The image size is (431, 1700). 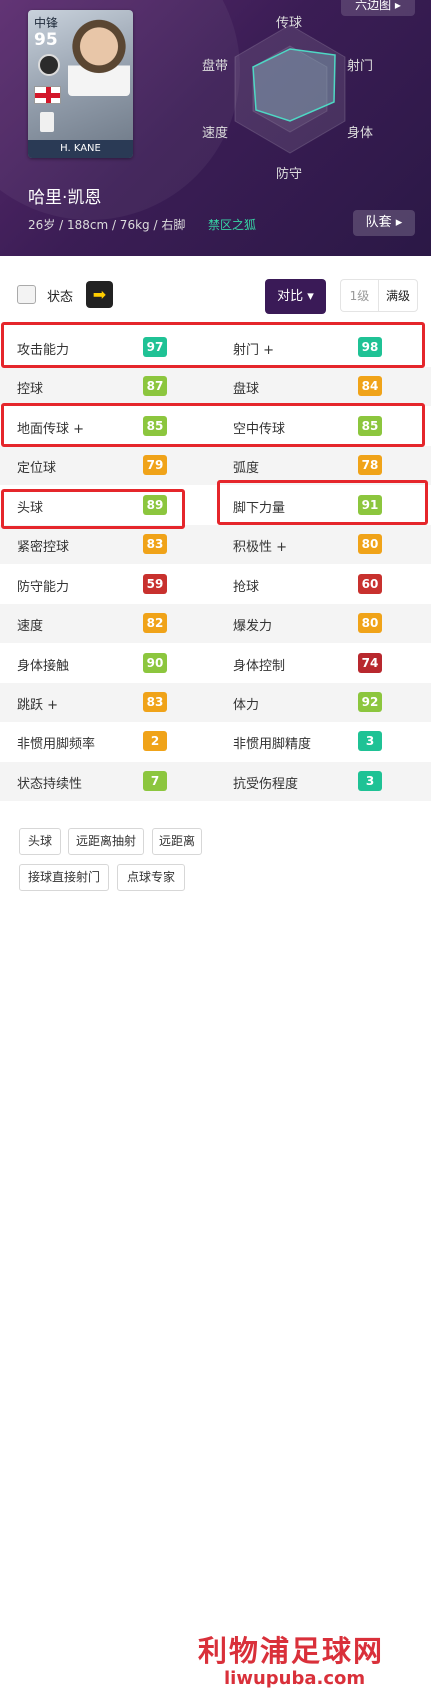 What do you see at coordinates (37, 468) in the screenshot?
I see `stat-label: 定位球` at bounding box center [37, 468].